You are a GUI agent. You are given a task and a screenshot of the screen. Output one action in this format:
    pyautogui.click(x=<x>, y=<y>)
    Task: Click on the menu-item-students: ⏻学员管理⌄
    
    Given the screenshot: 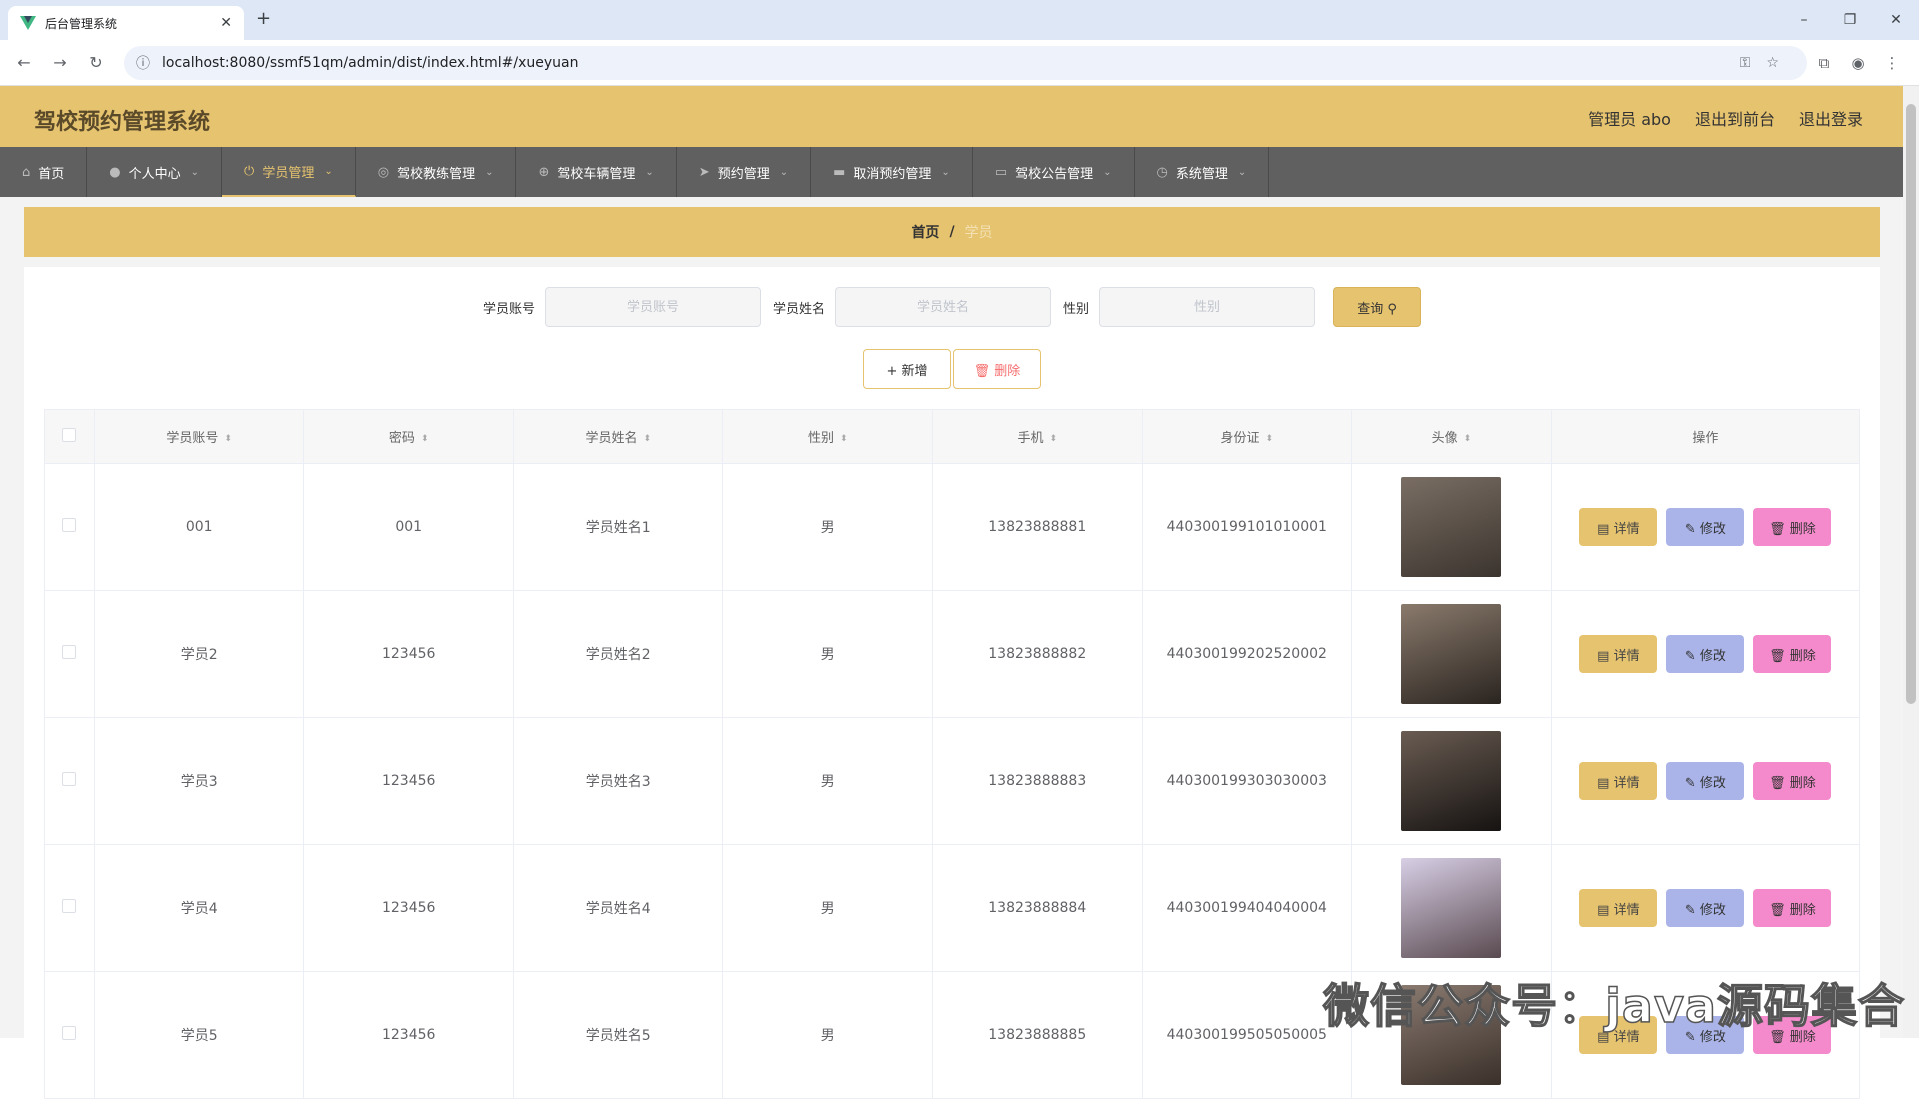 What is the action you would take?
    pyautogui.click(x=289, y=172)
    